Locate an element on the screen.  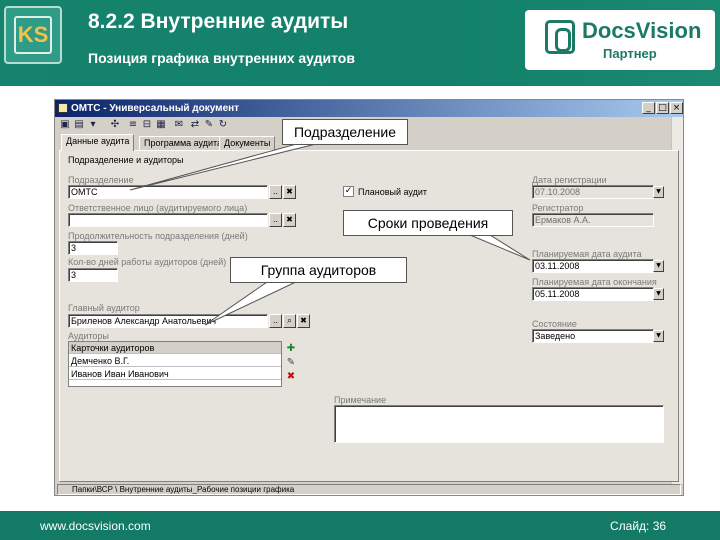
slide-footer: www.docsvision.com Слайд: 36 is located at coordinates (360, 525).